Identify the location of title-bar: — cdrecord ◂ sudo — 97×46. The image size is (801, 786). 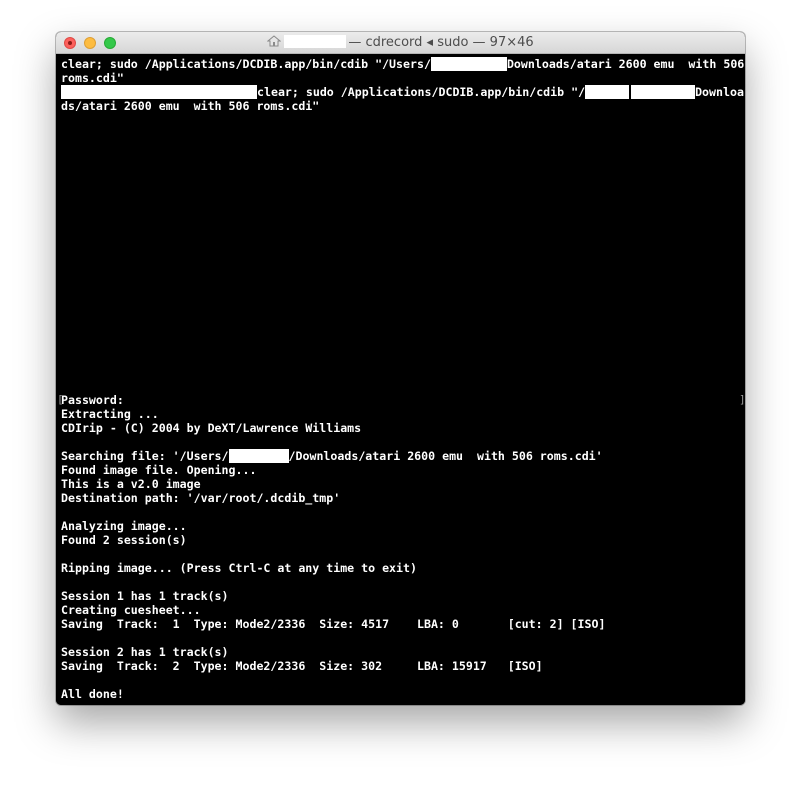
(400, 43).